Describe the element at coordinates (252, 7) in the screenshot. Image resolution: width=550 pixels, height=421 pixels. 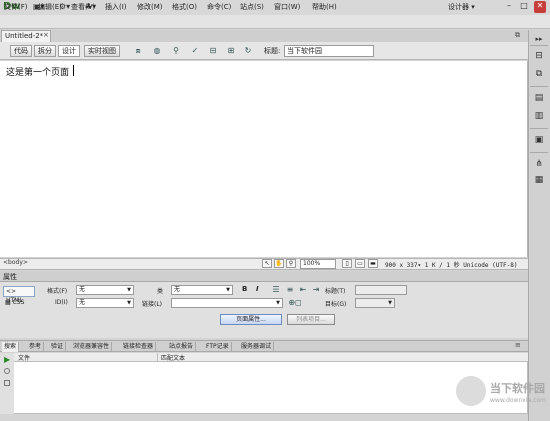
I see `menu-site: 站点(S)` at that location.